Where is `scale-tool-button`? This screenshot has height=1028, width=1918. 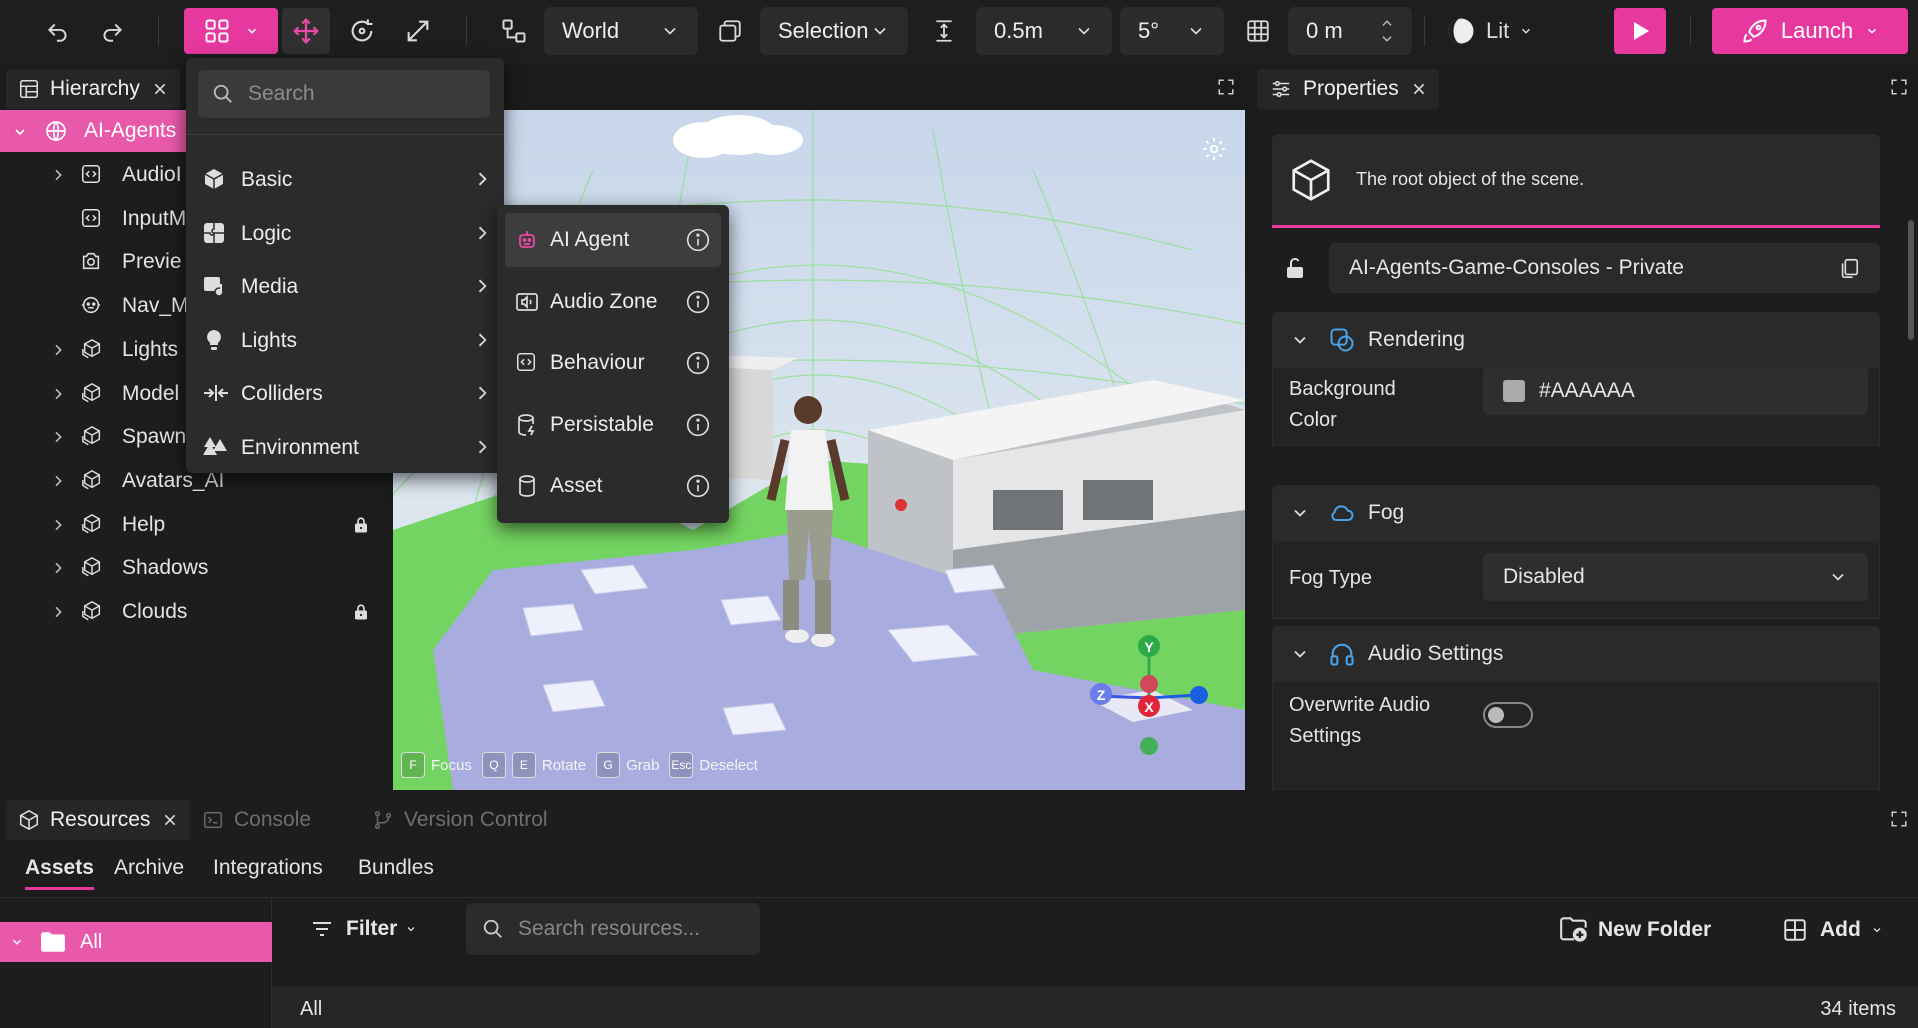
scale-tool-button is located at coordinates (418, 31).